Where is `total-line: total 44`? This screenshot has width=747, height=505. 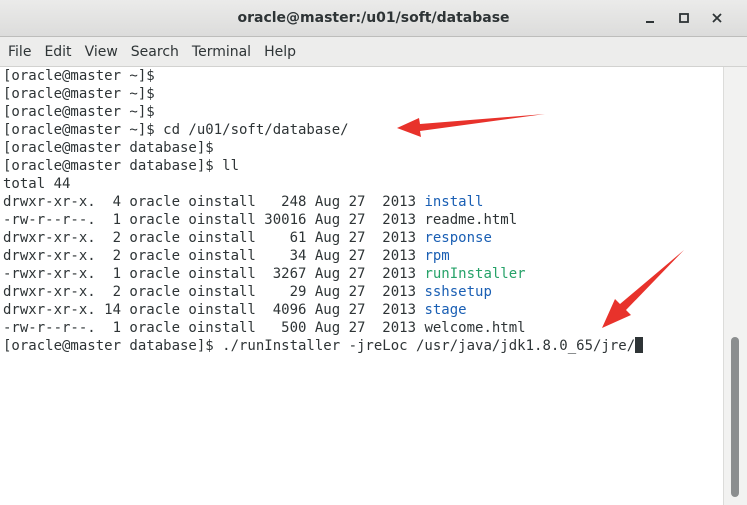
total-line: total 44 is located at coordinates (37, 184).